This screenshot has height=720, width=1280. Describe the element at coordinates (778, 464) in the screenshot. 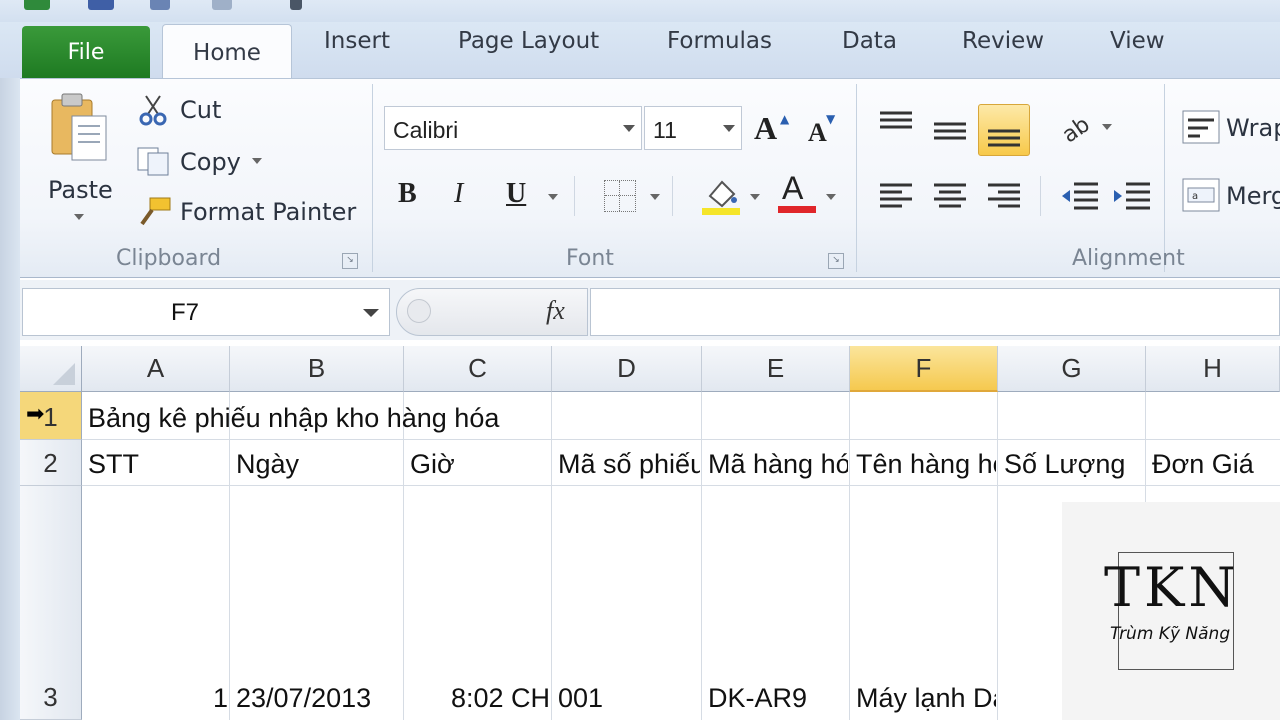

I see `cell-e2: Mã hàng hóa` at that location.